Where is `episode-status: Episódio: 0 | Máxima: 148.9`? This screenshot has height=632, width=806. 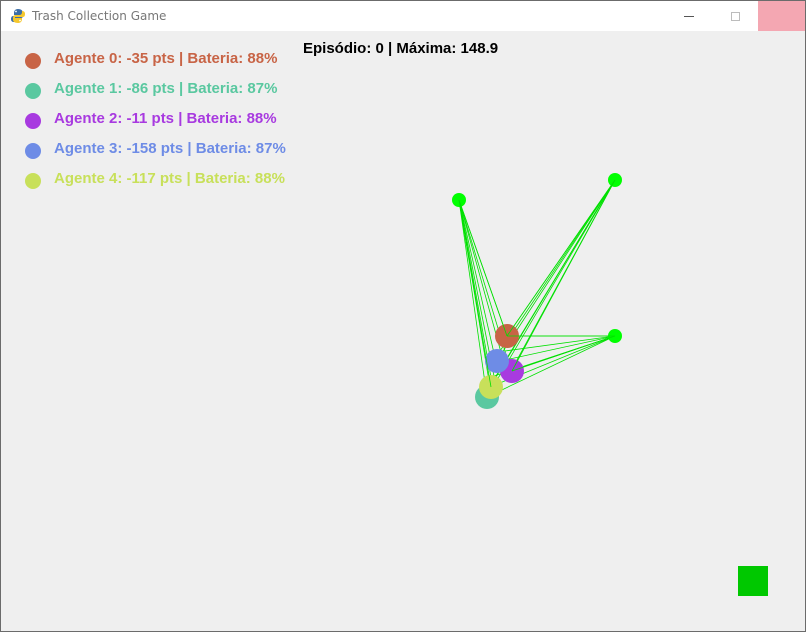
episode-status: Episódio: 0 | Máxima: 148.9 is located at coordinates (401, 48).